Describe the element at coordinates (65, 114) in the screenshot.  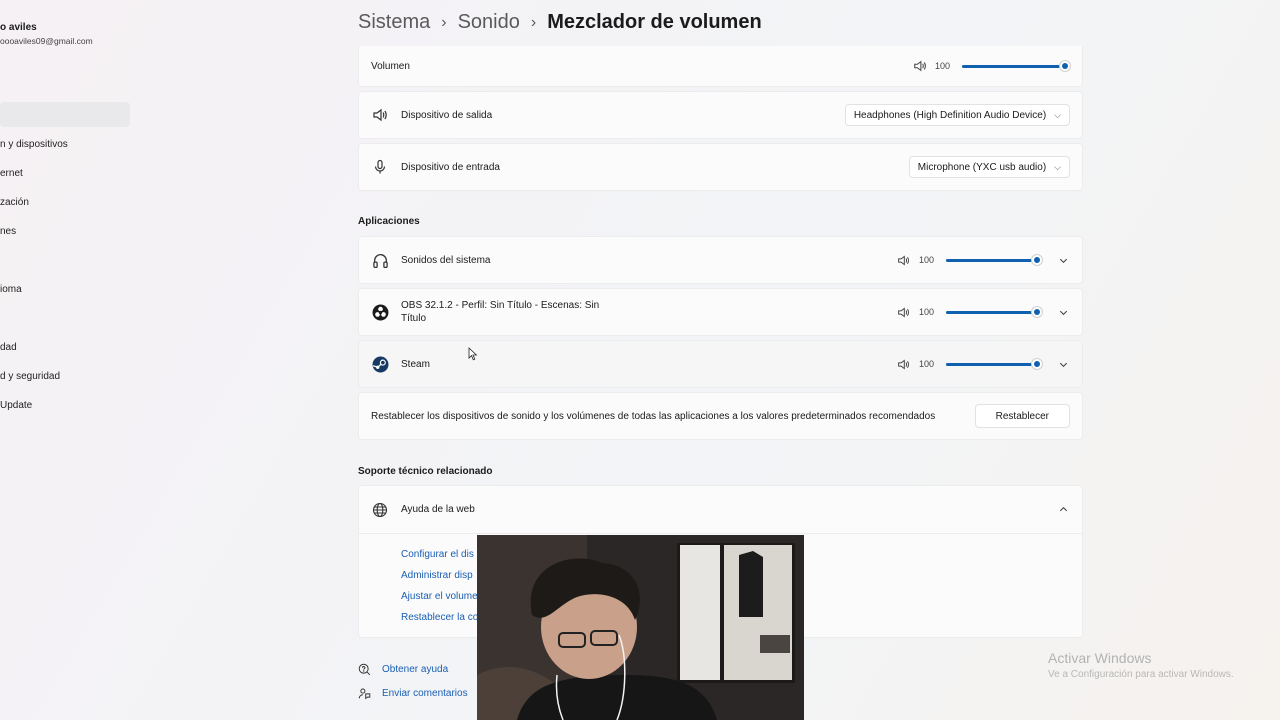
I see `sidebar-item-selected` at that location.